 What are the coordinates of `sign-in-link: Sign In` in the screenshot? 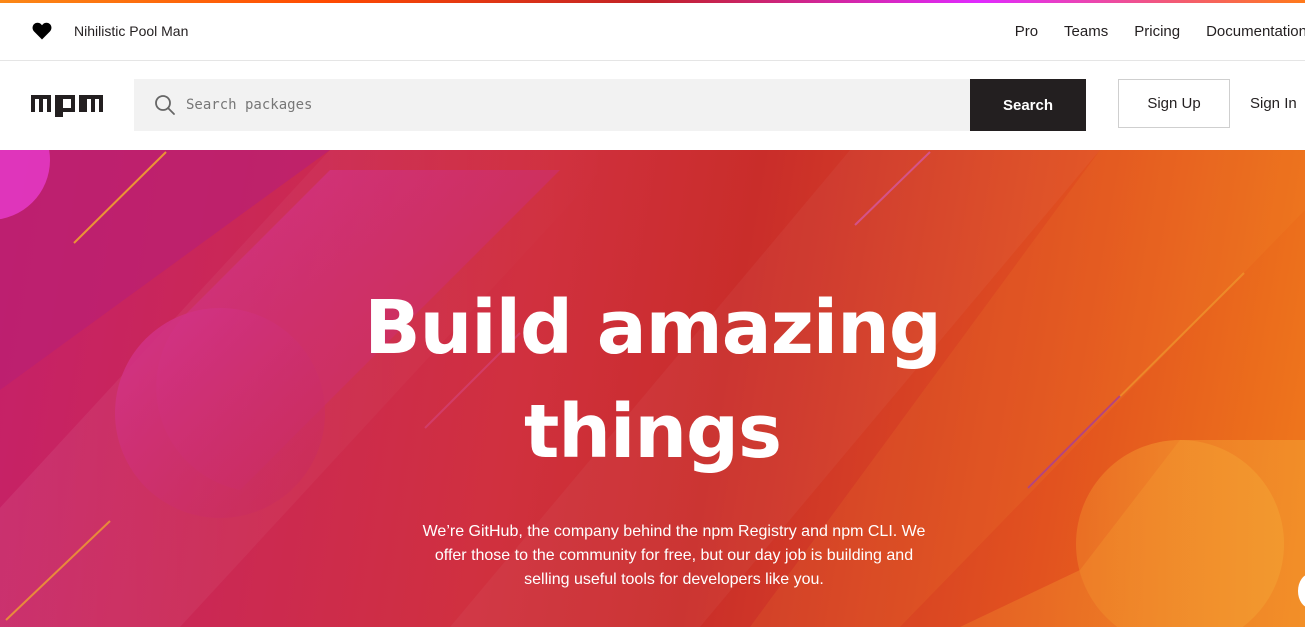 It's located at (1273, 103).